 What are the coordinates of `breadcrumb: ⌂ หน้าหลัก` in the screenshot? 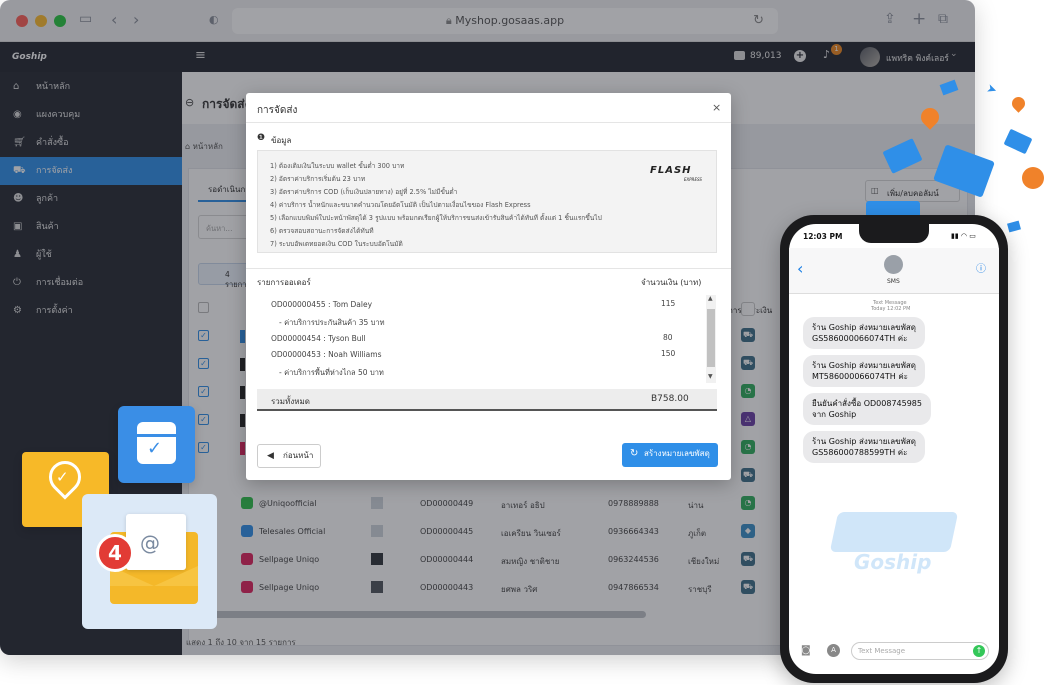 It's located at (204, 146).